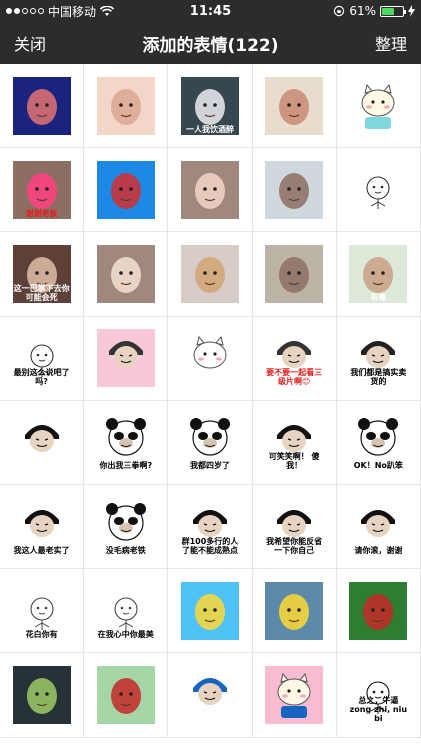  I want to click on sticker-thumbnail: 总之，牛逼 zong zhi, niu bi, so click(378, 694).